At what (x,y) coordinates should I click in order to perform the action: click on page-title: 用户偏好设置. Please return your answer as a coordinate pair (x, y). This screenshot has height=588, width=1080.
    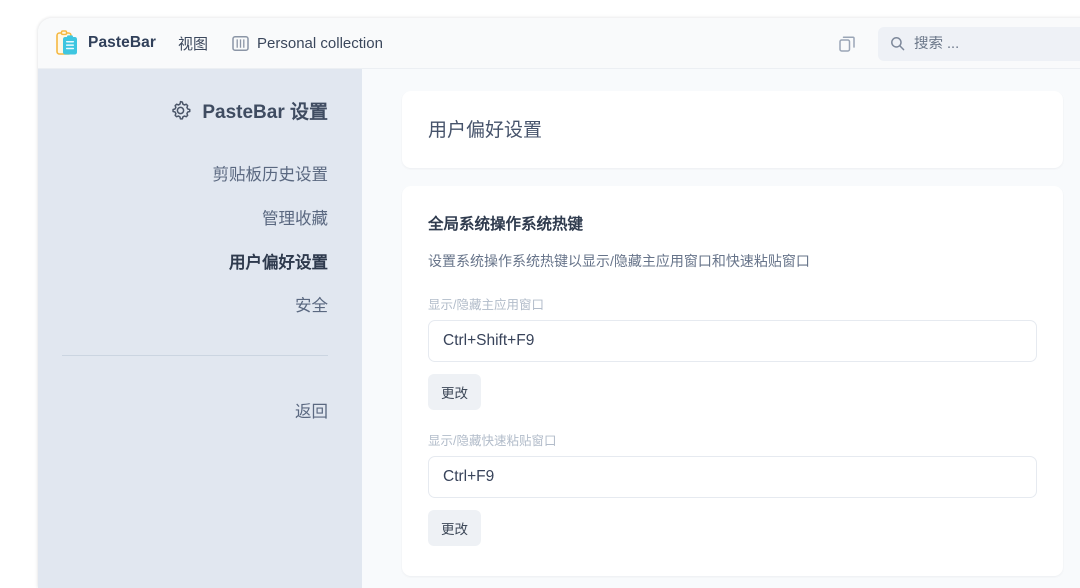
    Looking at the image, I should click on (485, 130).